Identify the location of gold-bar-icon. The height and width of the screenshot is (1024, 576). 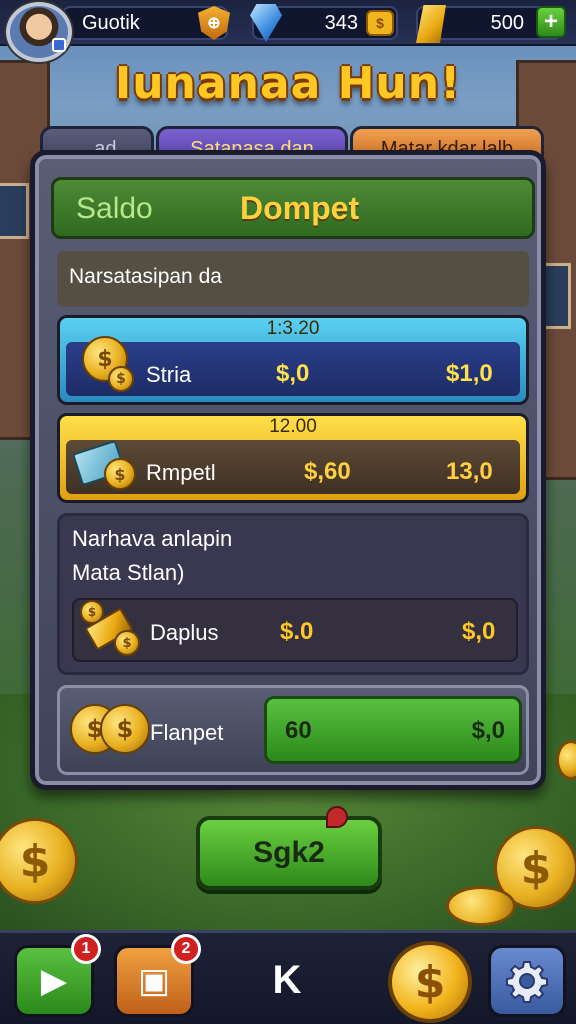
(431, 24).